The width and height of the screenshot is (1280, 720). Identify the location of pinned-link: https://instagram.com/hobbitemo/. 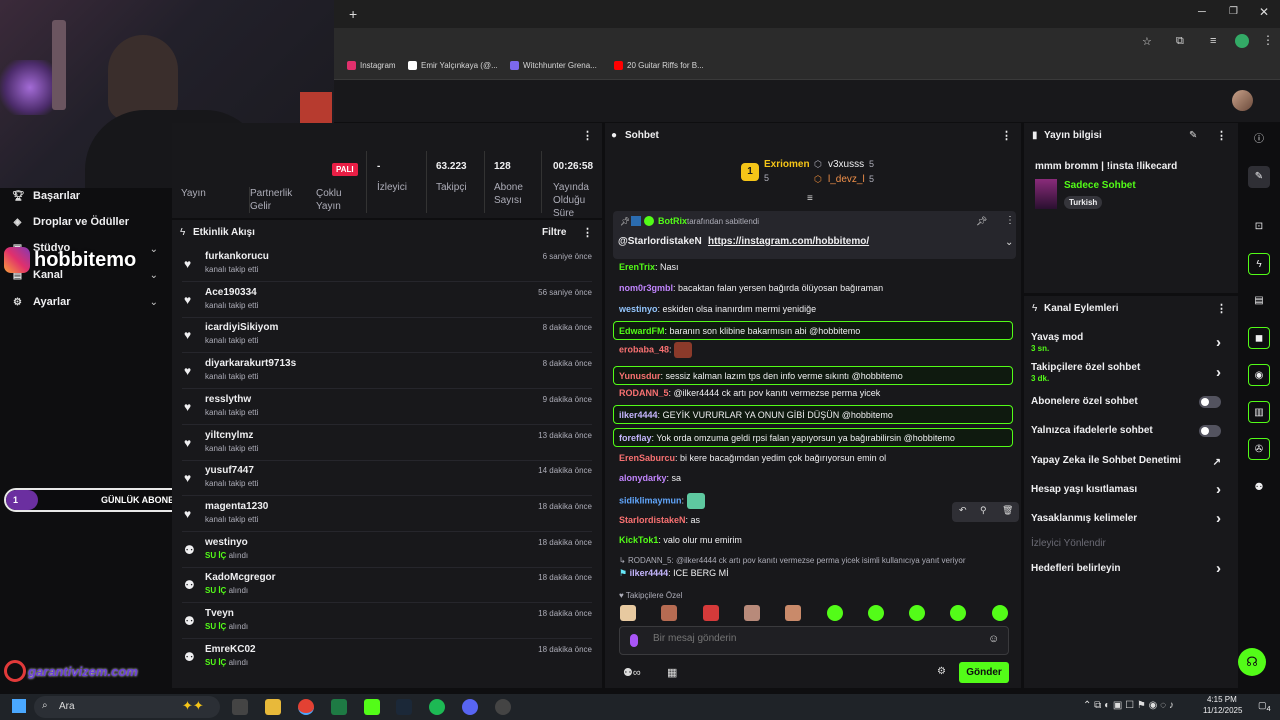
(788, 241).